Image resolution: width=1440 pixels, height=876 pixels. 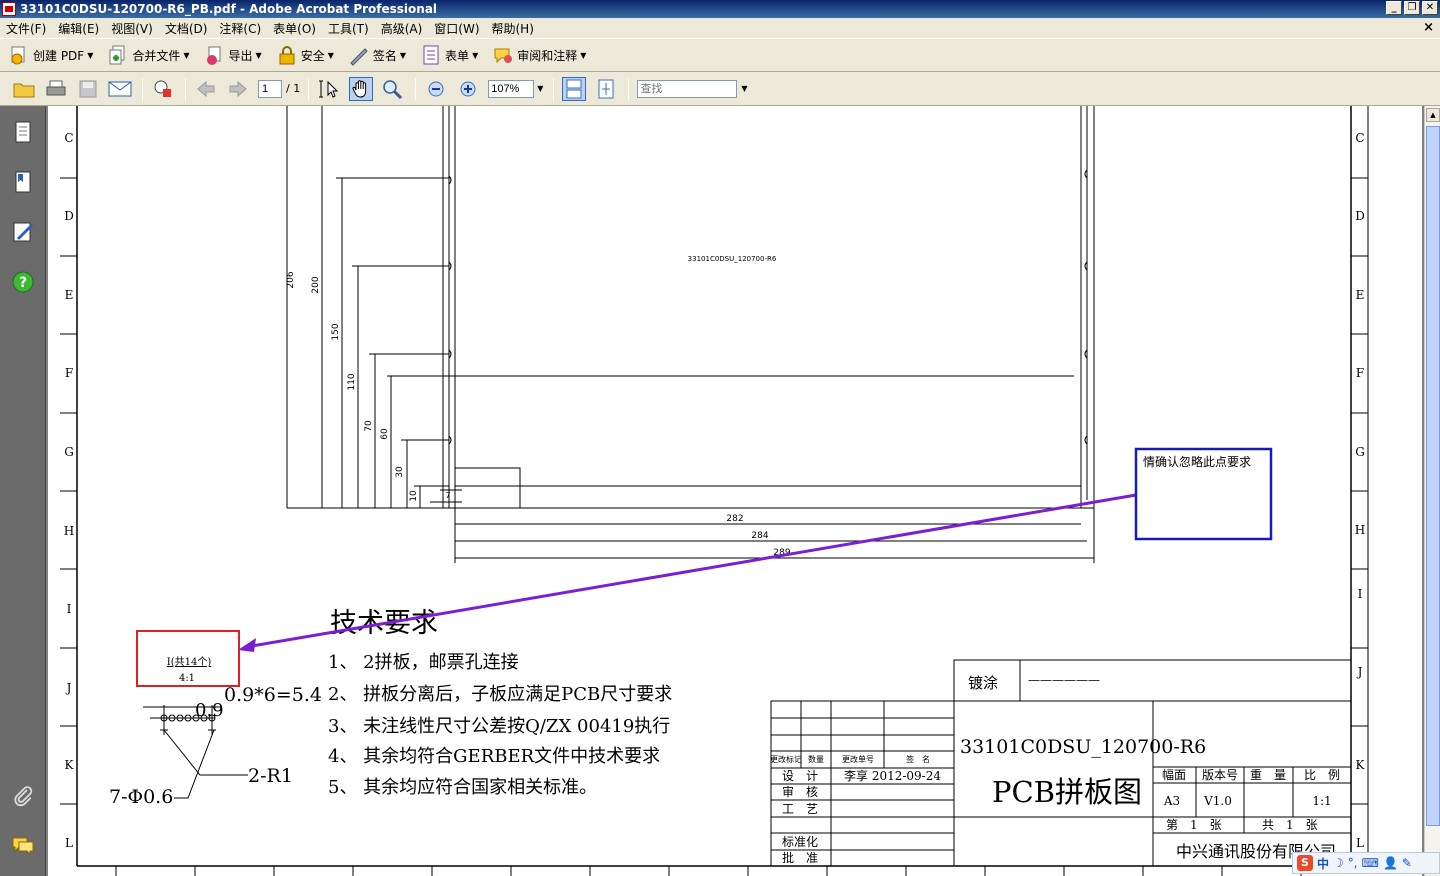 What do you see at coordinates (148, 55) in the screenshot?
I see `combine-files-button: 合并文件 ▼` at bounding box center [148, 55].